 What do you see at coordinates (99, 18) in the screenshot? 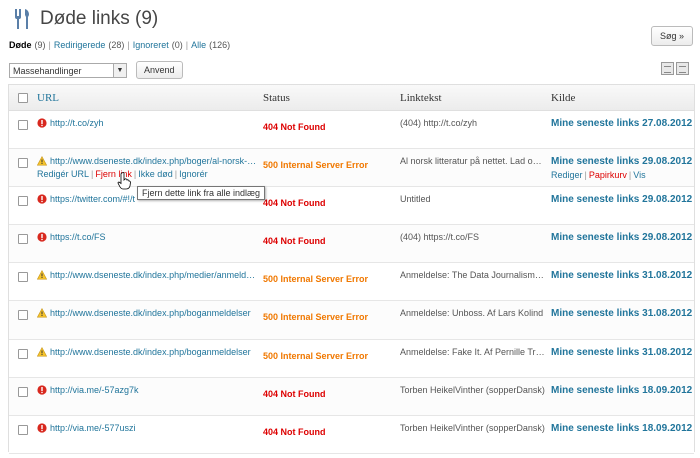
I see `page-title: Døde links (9)` at bounding box center [99, 18].